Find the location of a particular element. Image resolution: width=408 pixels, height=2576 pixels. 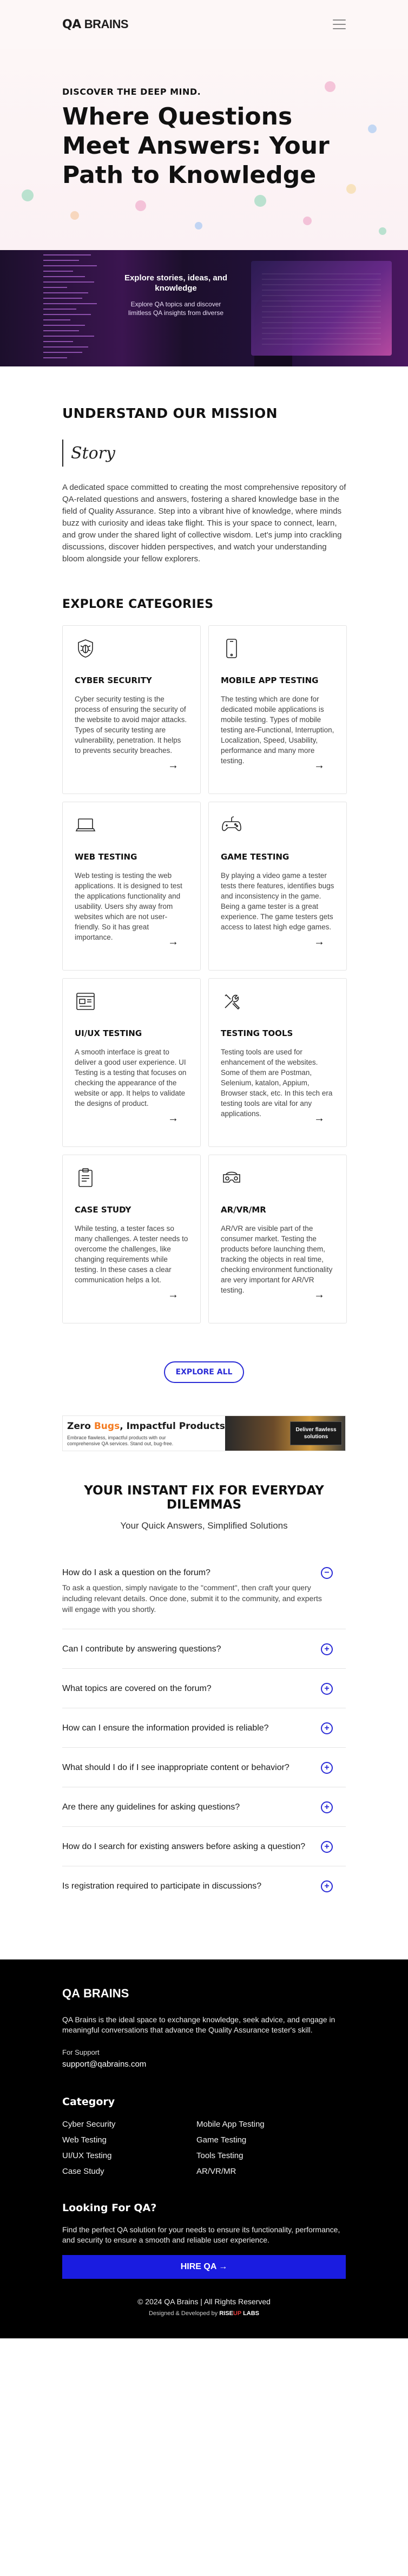

footer-category-link: Tools Testing is located at coordinates (264, 2156).